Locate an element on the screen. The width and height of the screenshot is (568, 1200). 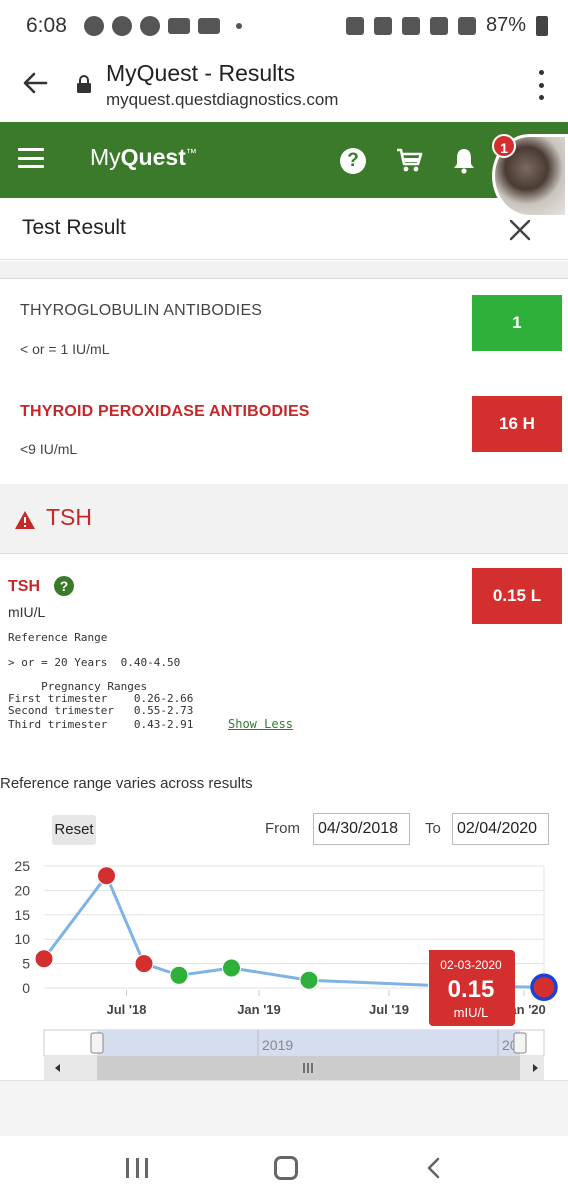
close-icon is located at coordinates (520, 230).